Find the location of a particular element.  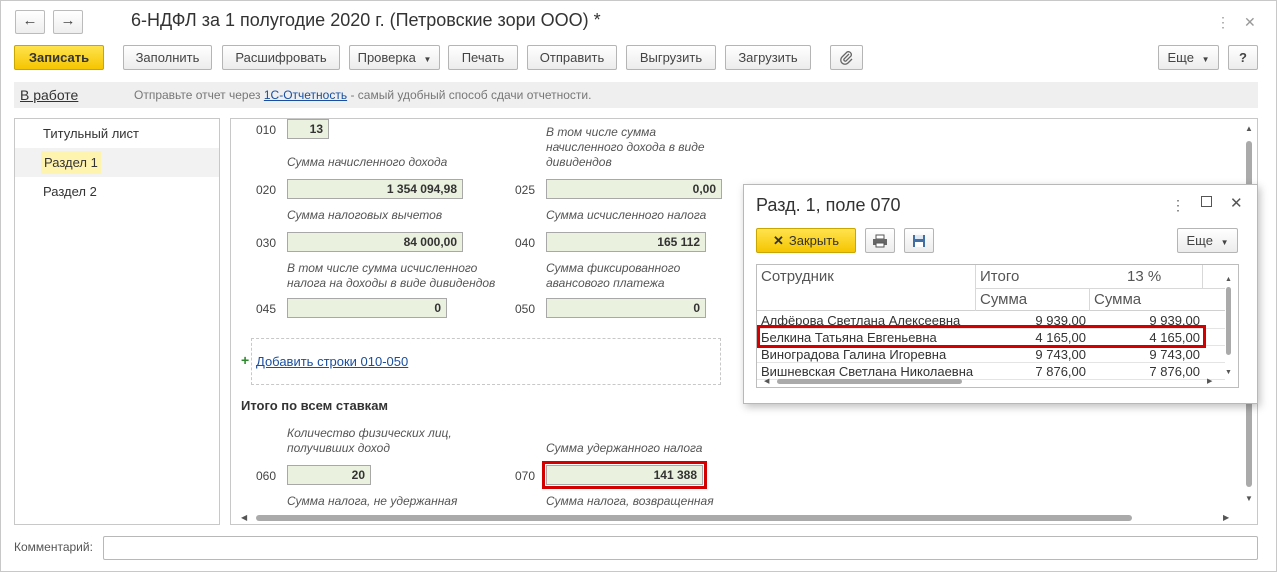

popup-print-button is located at coordinates (880, 240).